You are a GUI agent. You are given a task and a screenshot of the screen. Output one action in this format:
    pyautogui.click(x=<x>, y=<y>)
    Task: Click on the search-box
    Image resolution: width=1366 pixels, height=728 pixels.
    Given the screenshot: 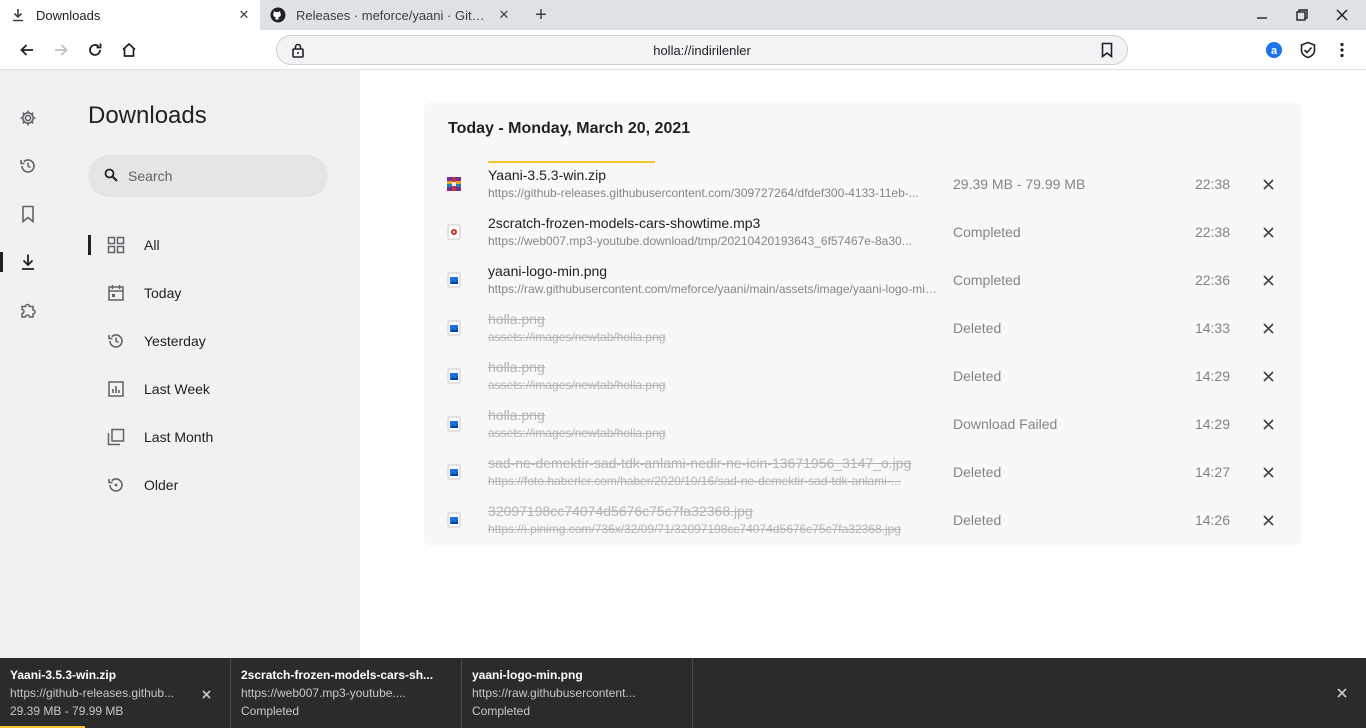 What is the action you would take?
    pyautogui.click(x=208, y=176)
    